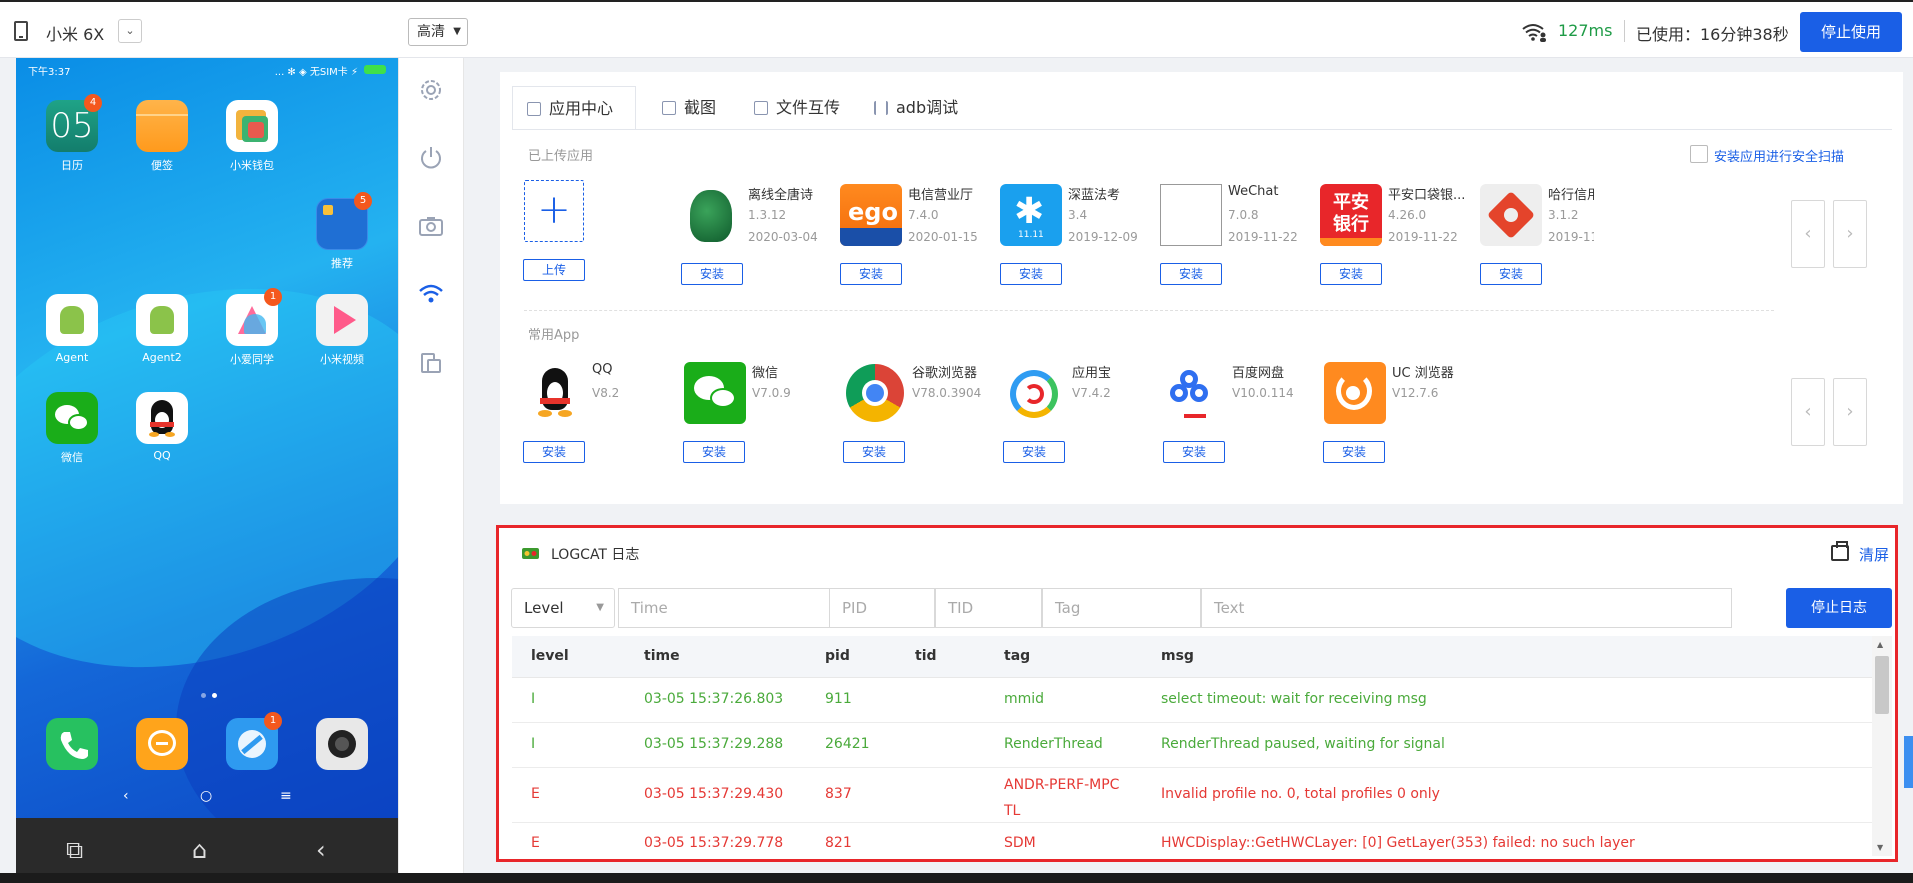 The image size is (1913, 883). I want to click on soft-menu-button: ≡, so click(286, 796).